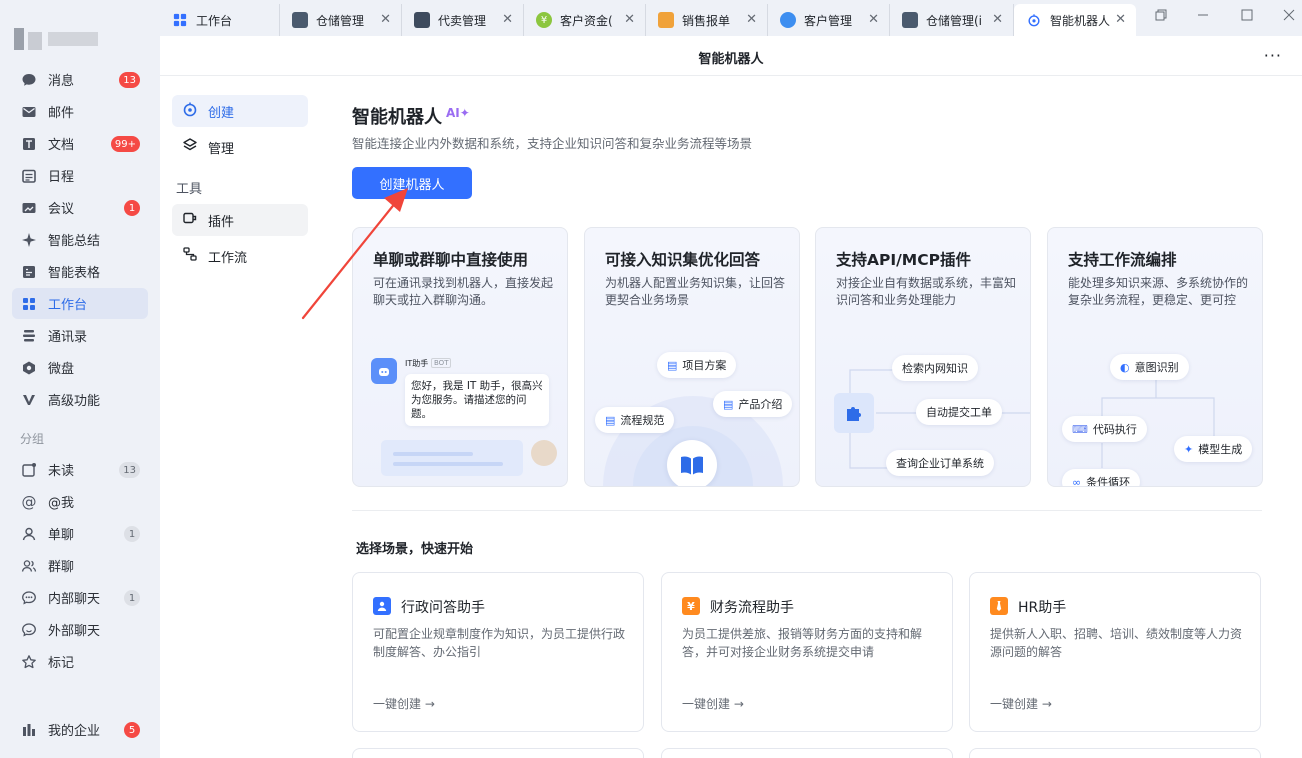 The height and width of the screenshot is (758, 1302). I want to click on tab-label: 代卖管理, so click(462, 20).